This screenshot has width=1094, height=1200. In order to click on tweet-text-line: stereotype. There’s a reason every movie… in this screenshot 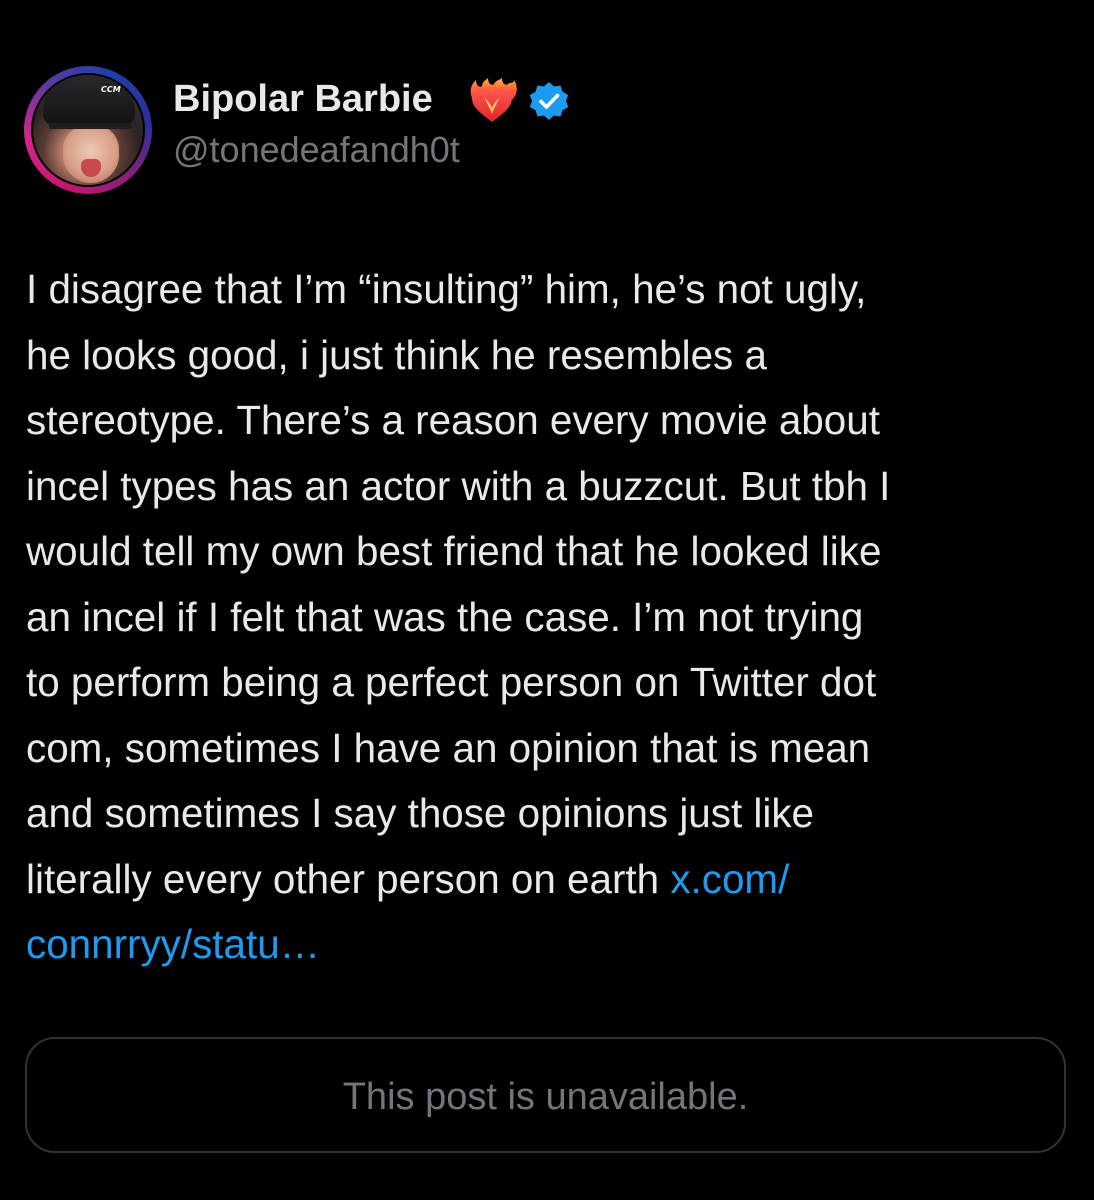, I will do `click(453, 420)`.